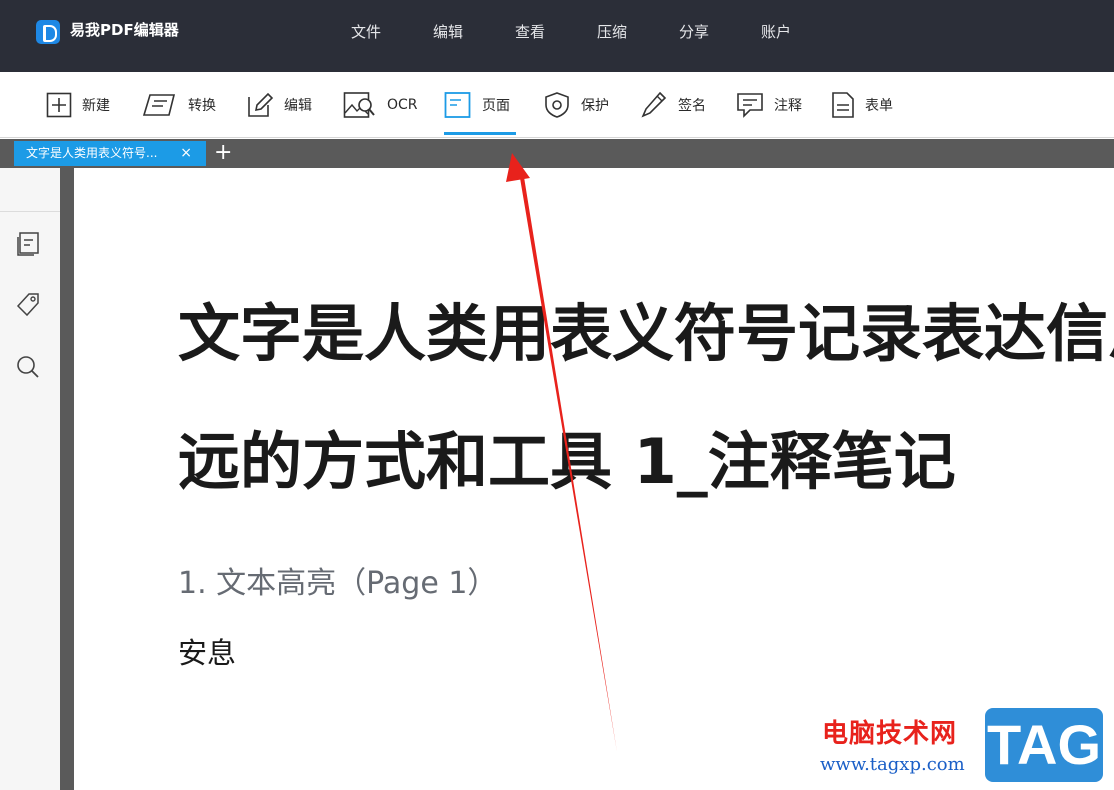 Image resolution: width=1114 pixels, height=790 pixels. What do you see at coordinates (518, 167) in the screenshot?
I see `annotation-arrow-head` at bounding box center [518, 167].